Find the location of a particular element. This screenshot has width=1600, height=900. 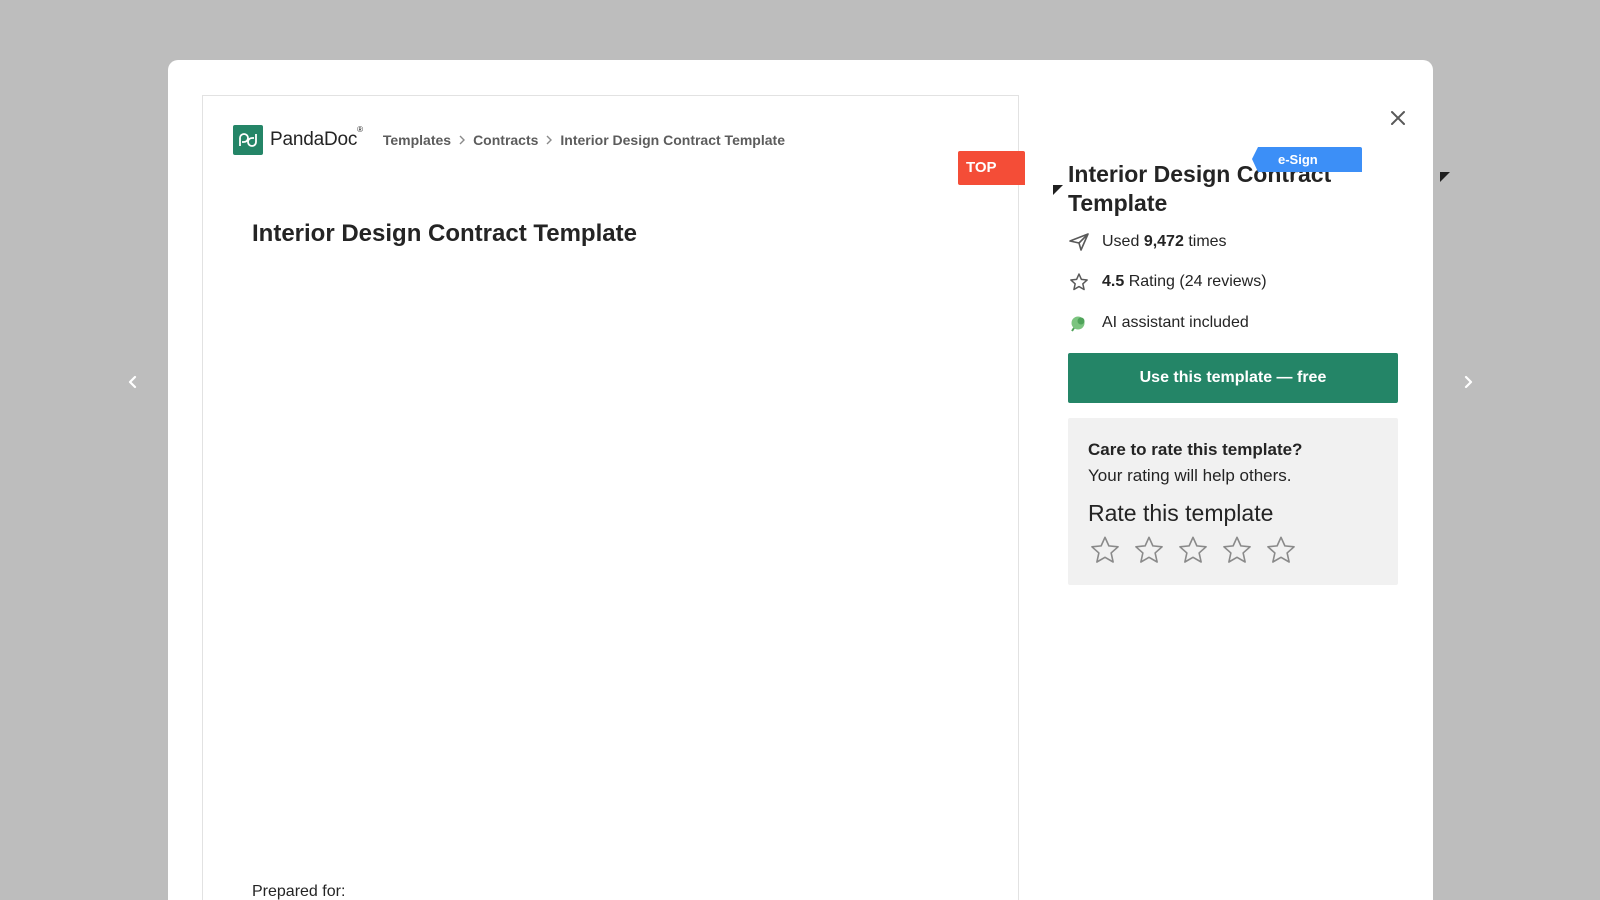

pd-logo-icon is located at coordinates (248, 140).